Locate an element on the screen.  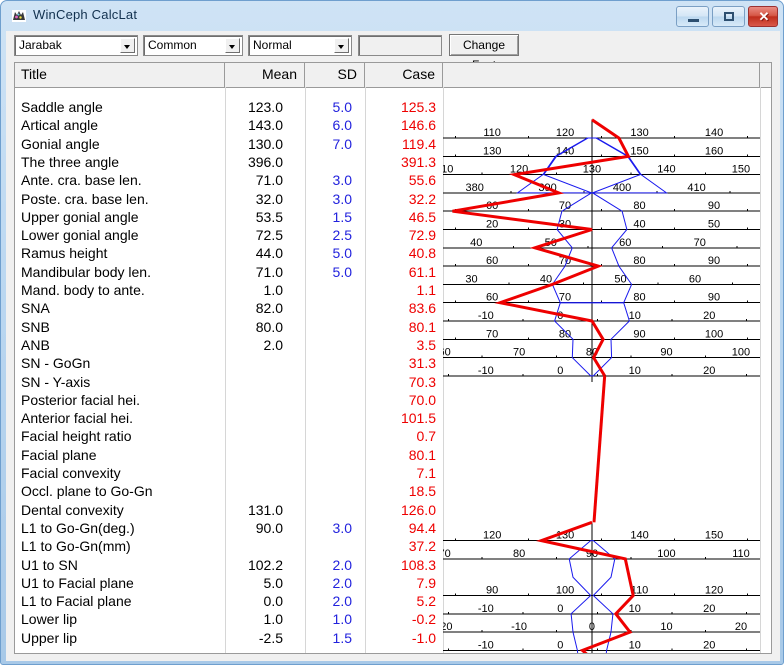
row-case: 146.6 is located at coordinates (418, 125).